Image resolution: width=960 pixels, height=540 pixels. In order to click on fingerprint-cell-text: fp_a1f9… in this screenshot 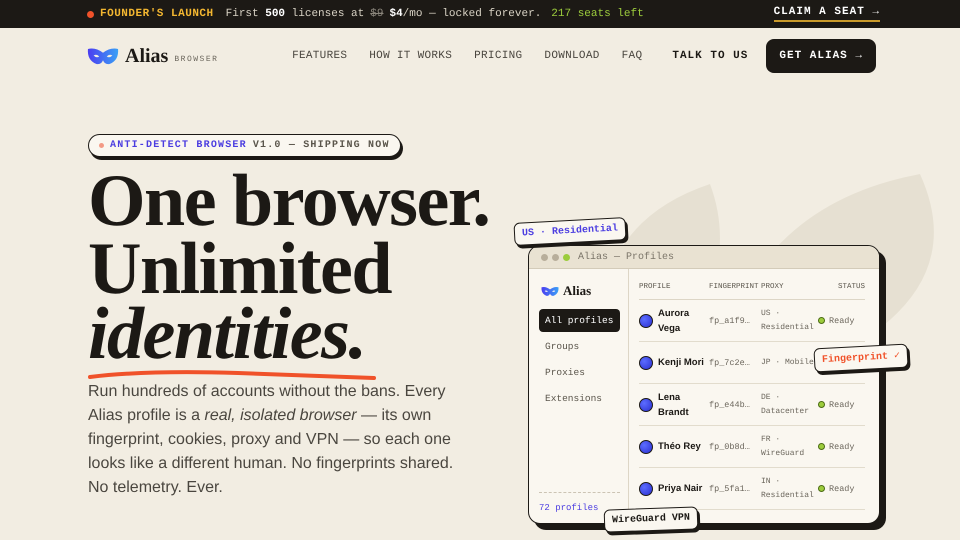, I will do `click(730, 321)`.